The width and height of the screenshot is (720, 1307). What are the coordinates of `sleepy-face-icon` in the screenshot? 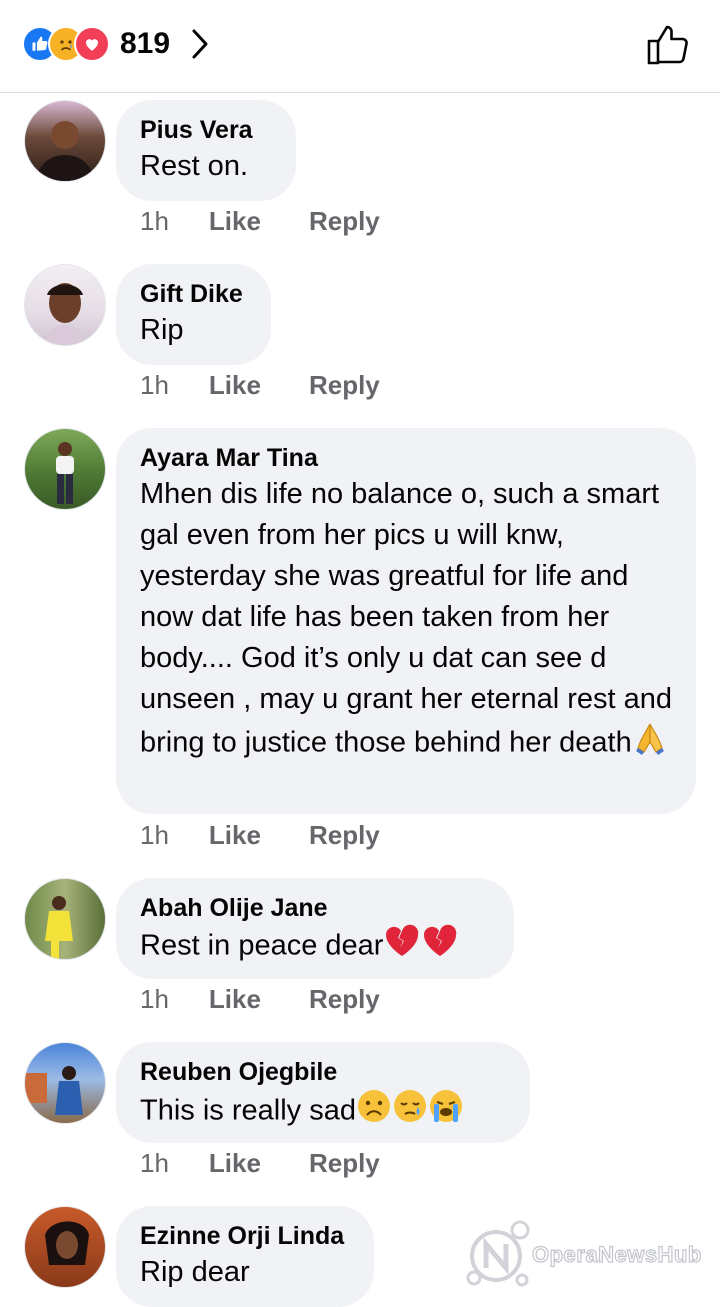 It's located at (410, 1112).